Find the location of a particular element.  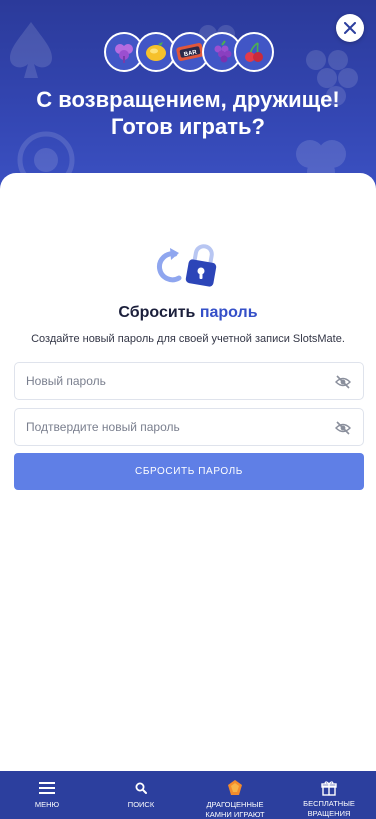

close-button is located at coordinates (350, 28).